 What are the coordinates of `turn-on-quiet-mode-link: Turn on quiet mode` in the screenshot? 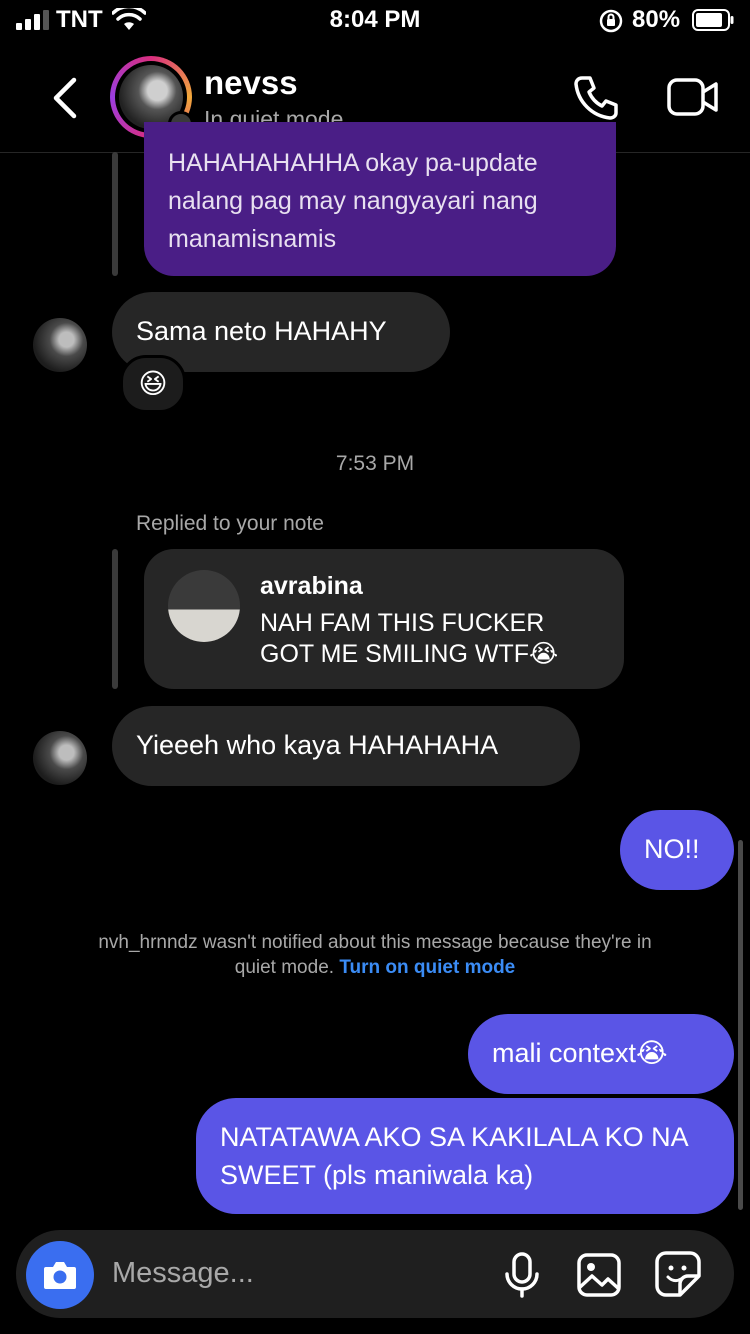 It's located at (427, 967).